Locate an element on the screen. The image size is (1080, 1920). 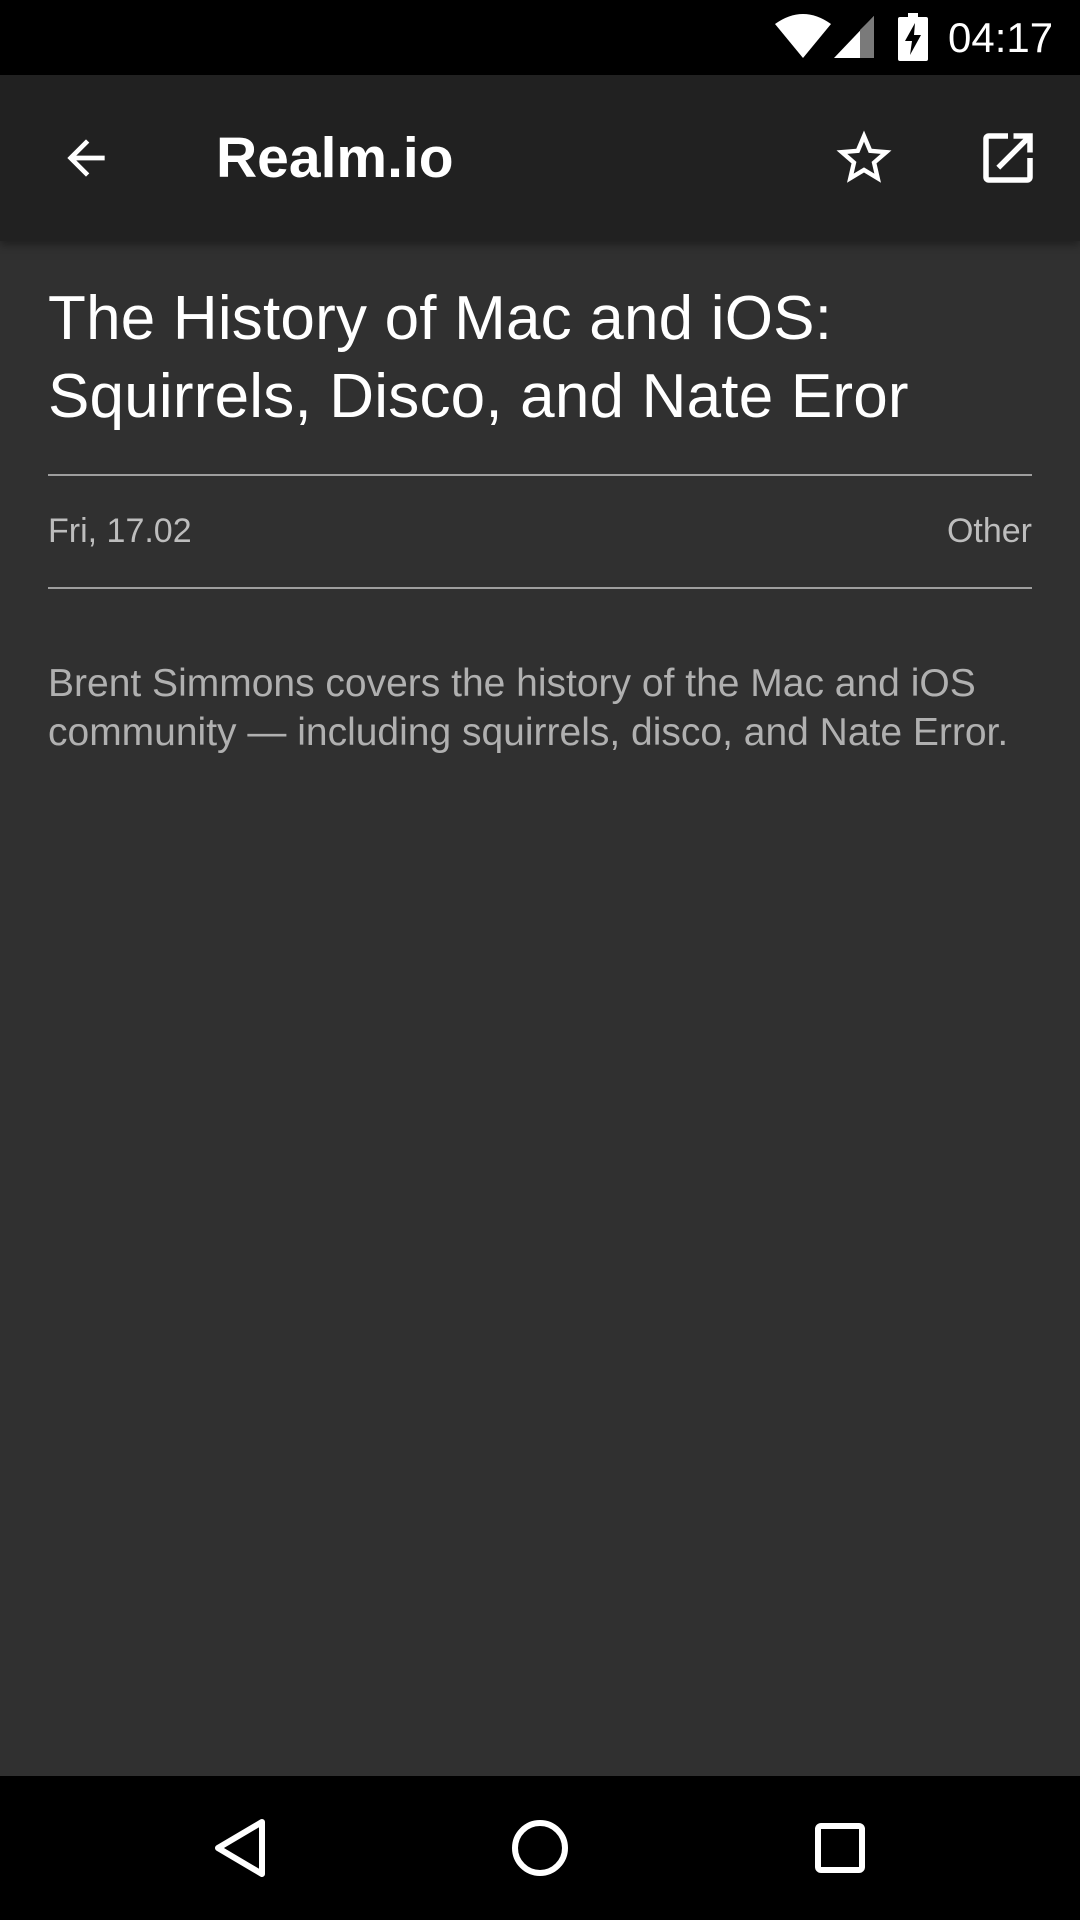
wifi-icon is located at coordinates (803, 36).